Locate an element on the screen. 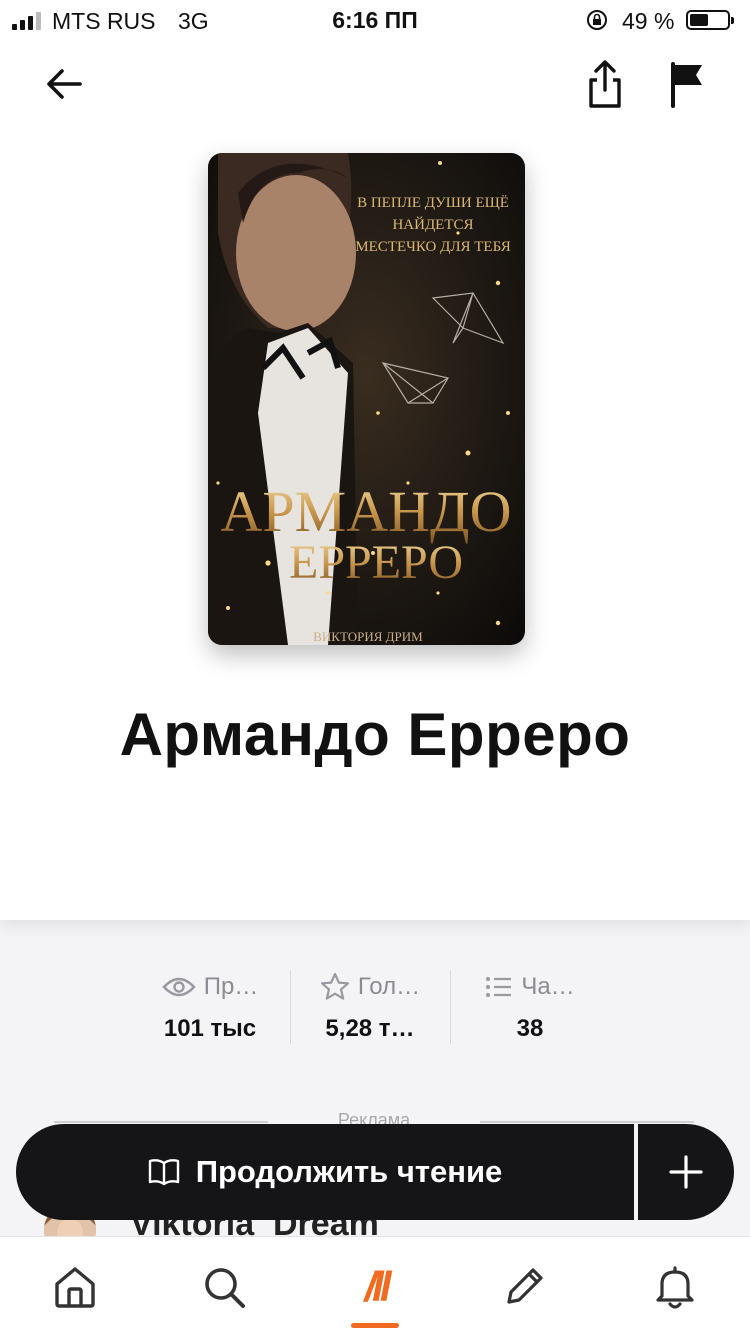  cover-title-2: ЕРРЕРО is located at coordinates (376, 562).